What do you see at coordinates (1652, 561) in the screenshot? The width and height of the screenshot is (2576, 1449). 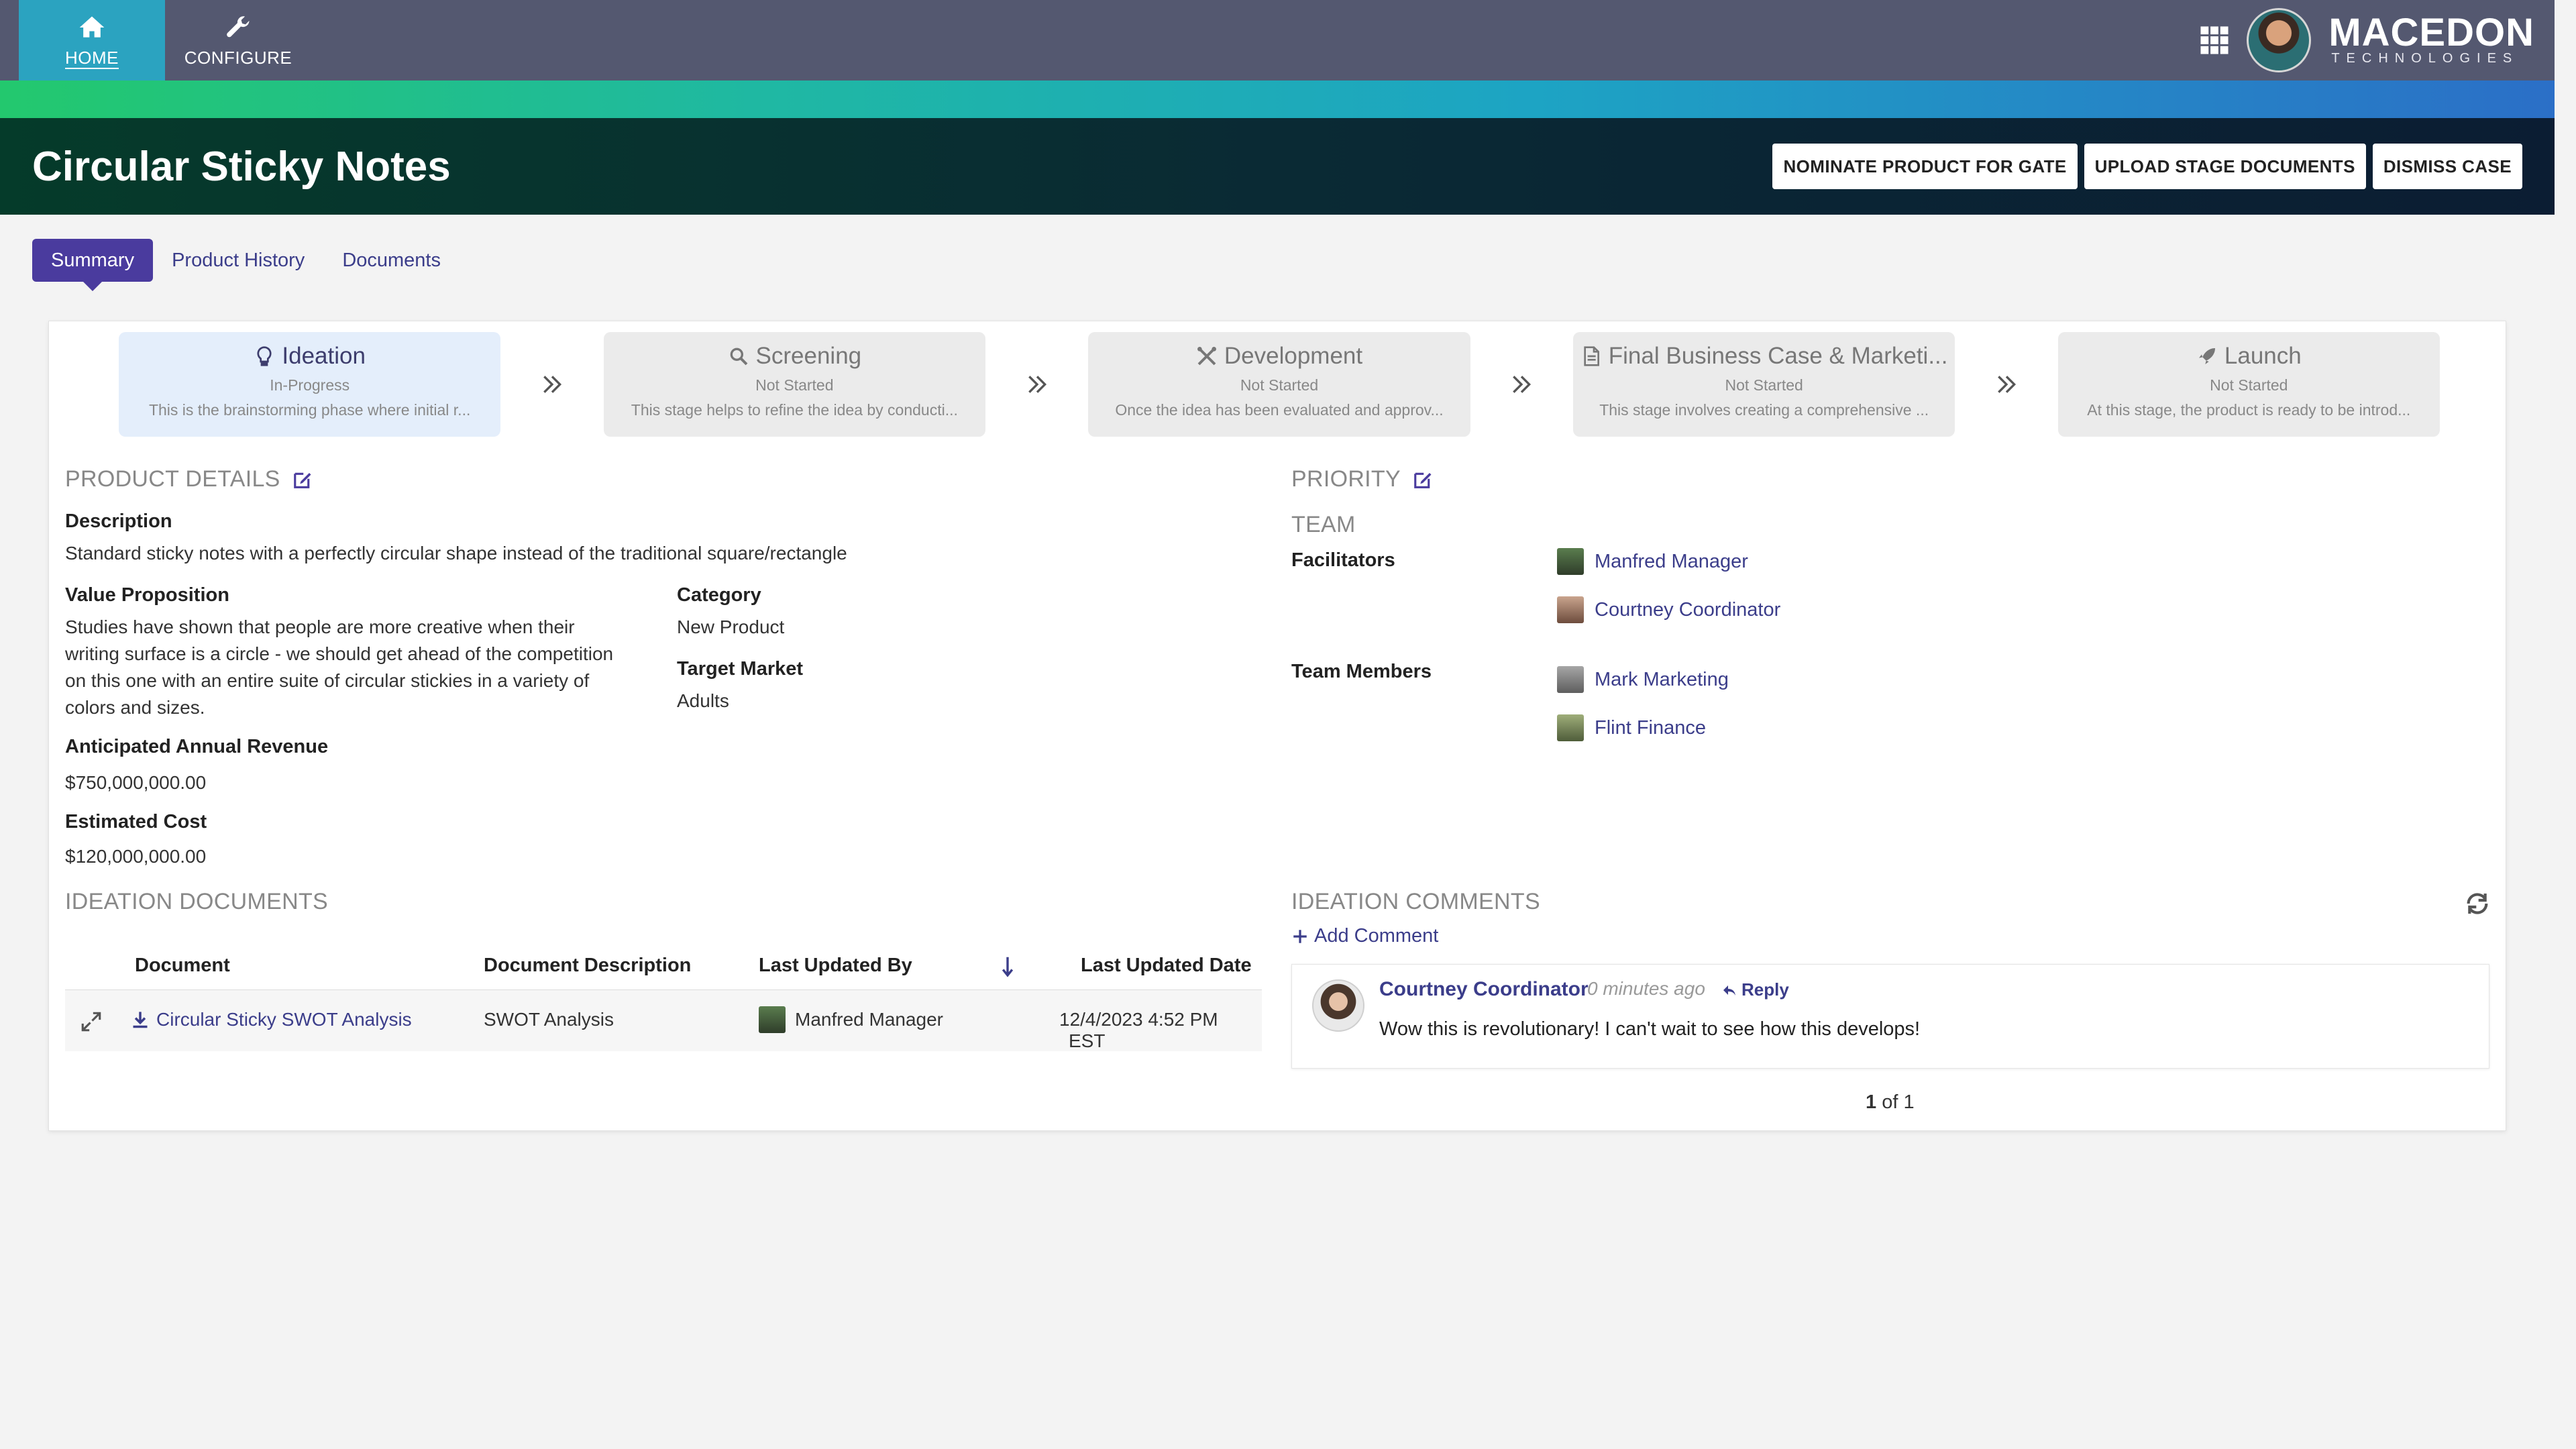 I see `facilitator-manfred: Manfred Manager` at bounding box center [1652, 561].